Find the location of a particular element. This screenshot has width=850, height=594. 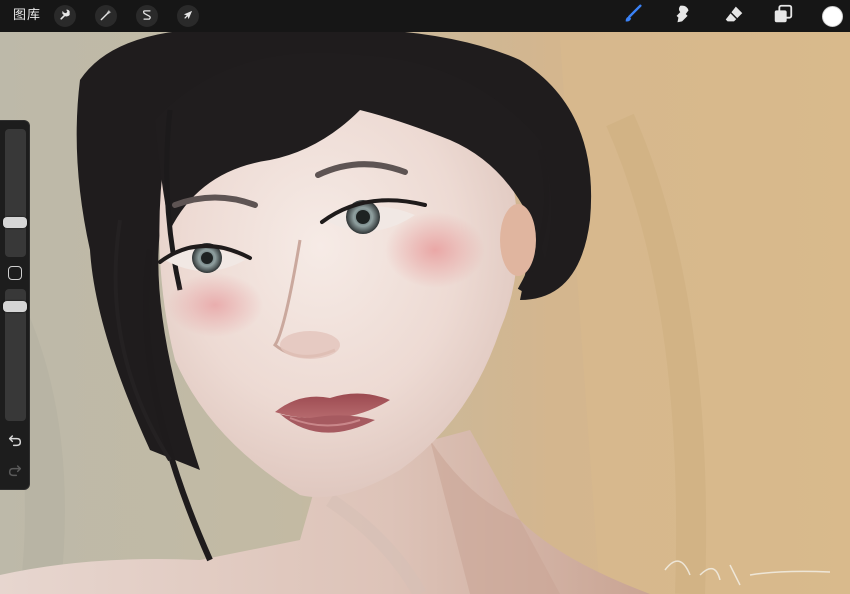

redo-button is located at coordinates (15, 470).